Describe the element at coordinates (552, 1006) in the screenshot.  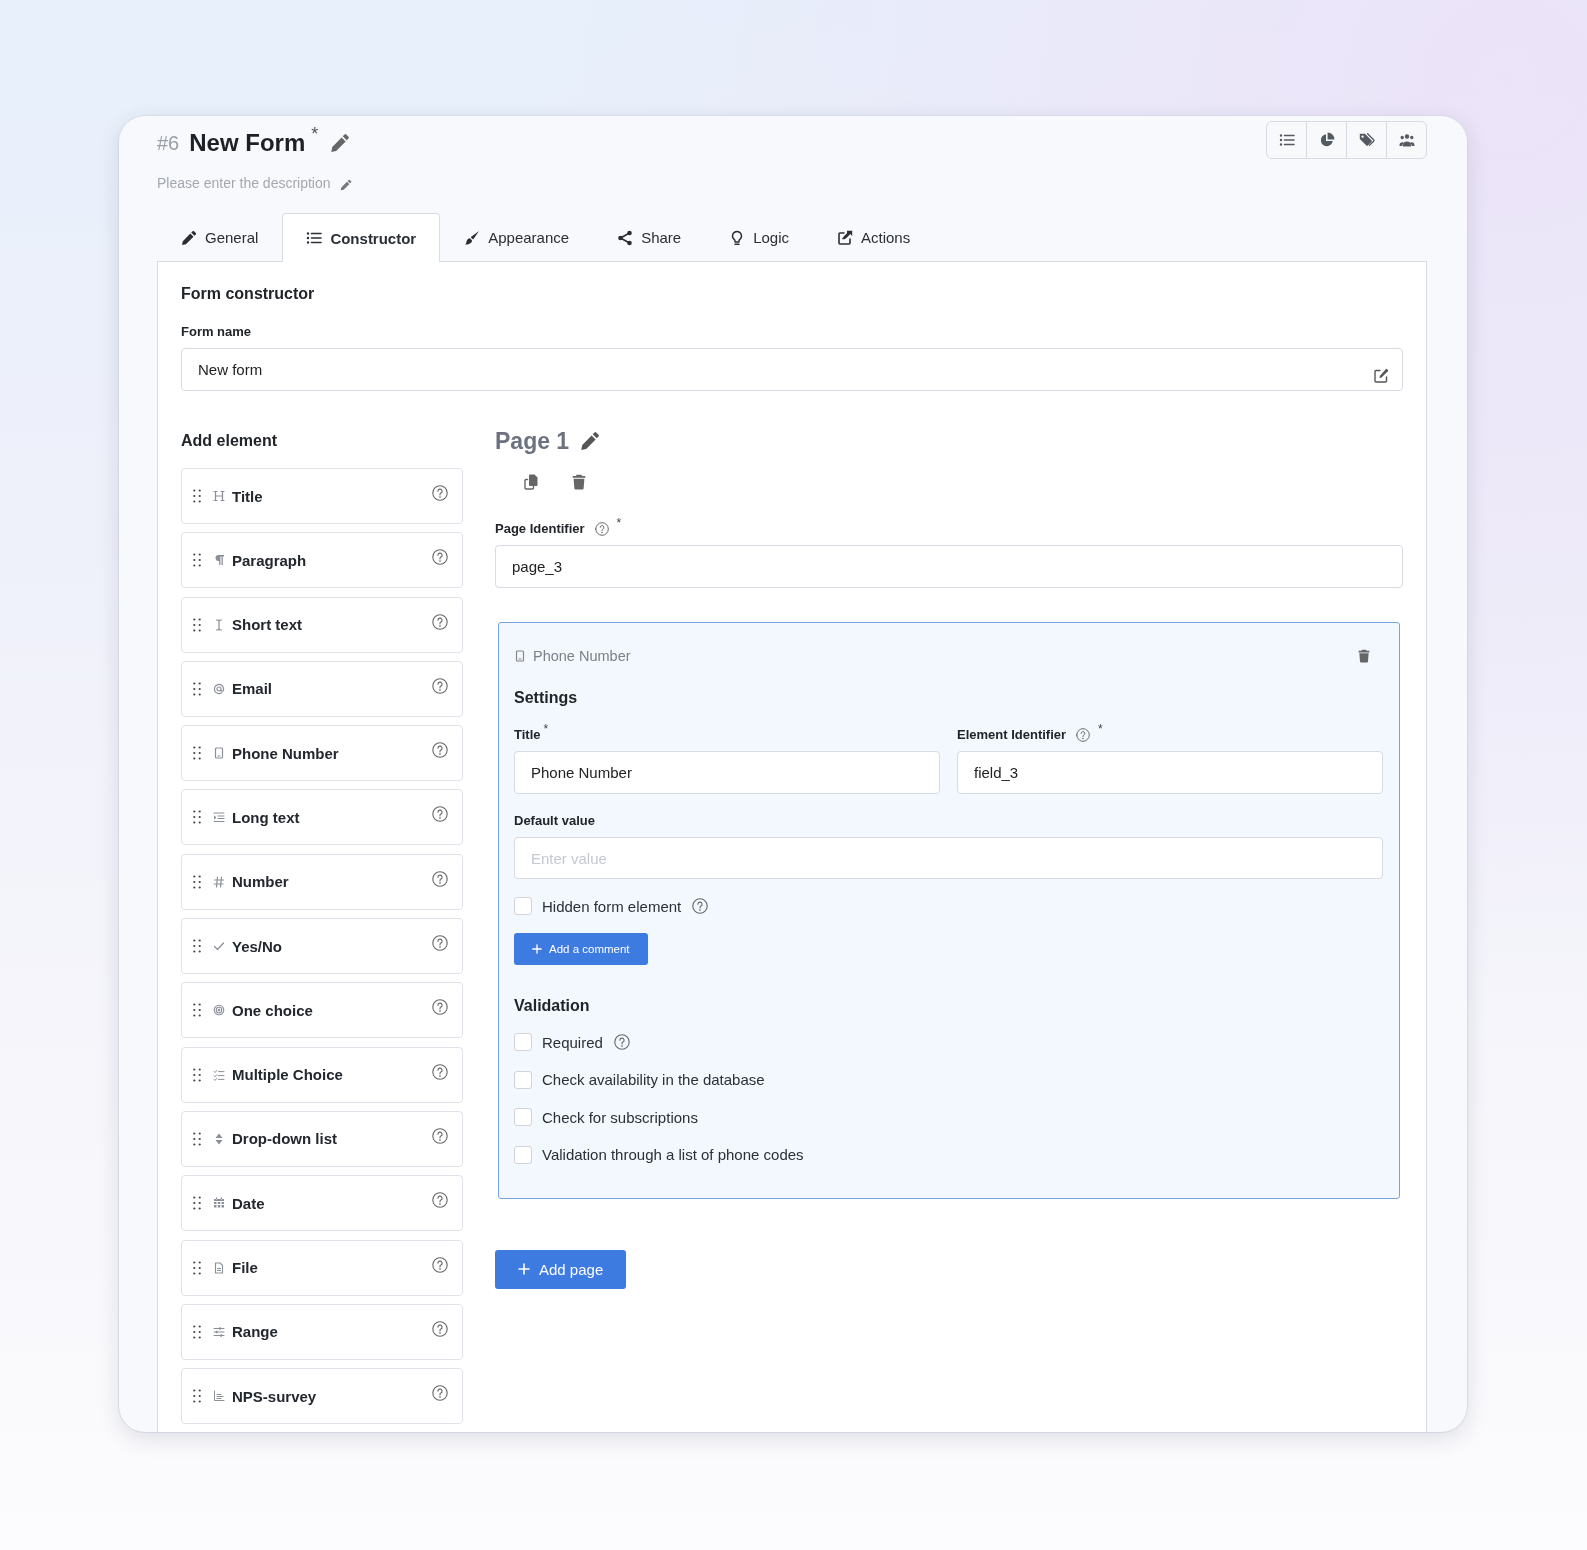
I see `section-title: Validation` at that location.